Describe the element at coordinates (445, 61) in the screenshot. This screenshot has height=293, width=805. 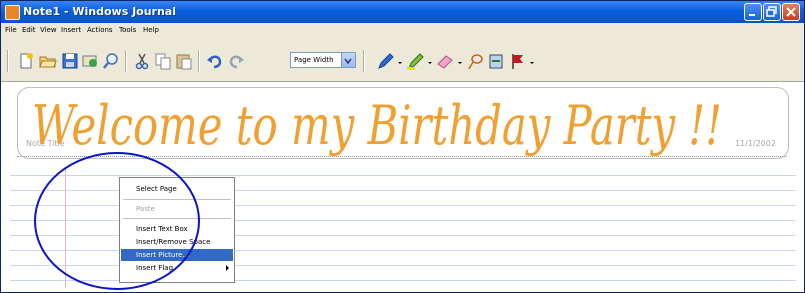
I see `eraser-icon` at that location.